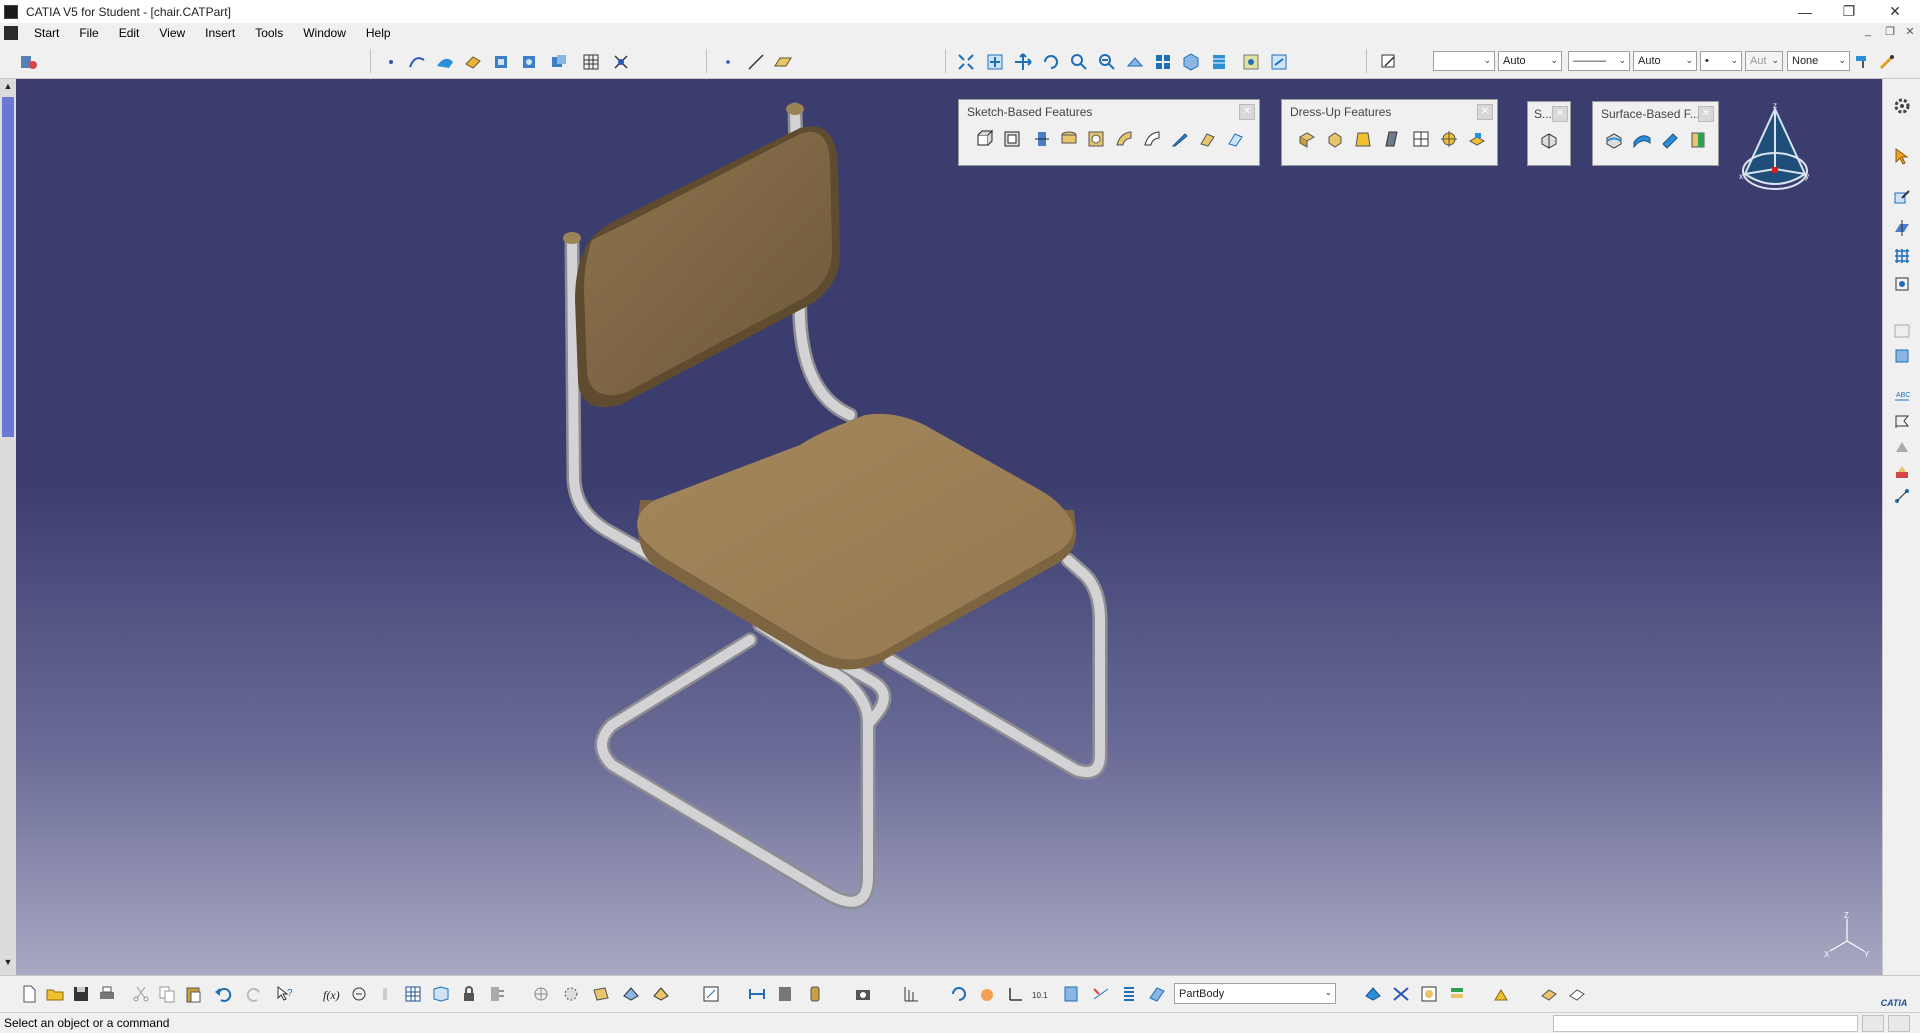 The image size is (1920, 1033). I want to click on draft-icon, so click(1363, 139).